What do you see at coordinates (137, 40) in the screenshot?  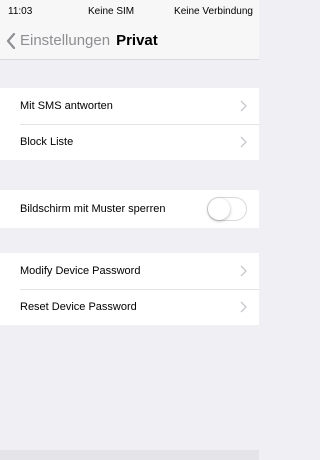 I see `page-title: Privat` at bounding box center [137, 40].